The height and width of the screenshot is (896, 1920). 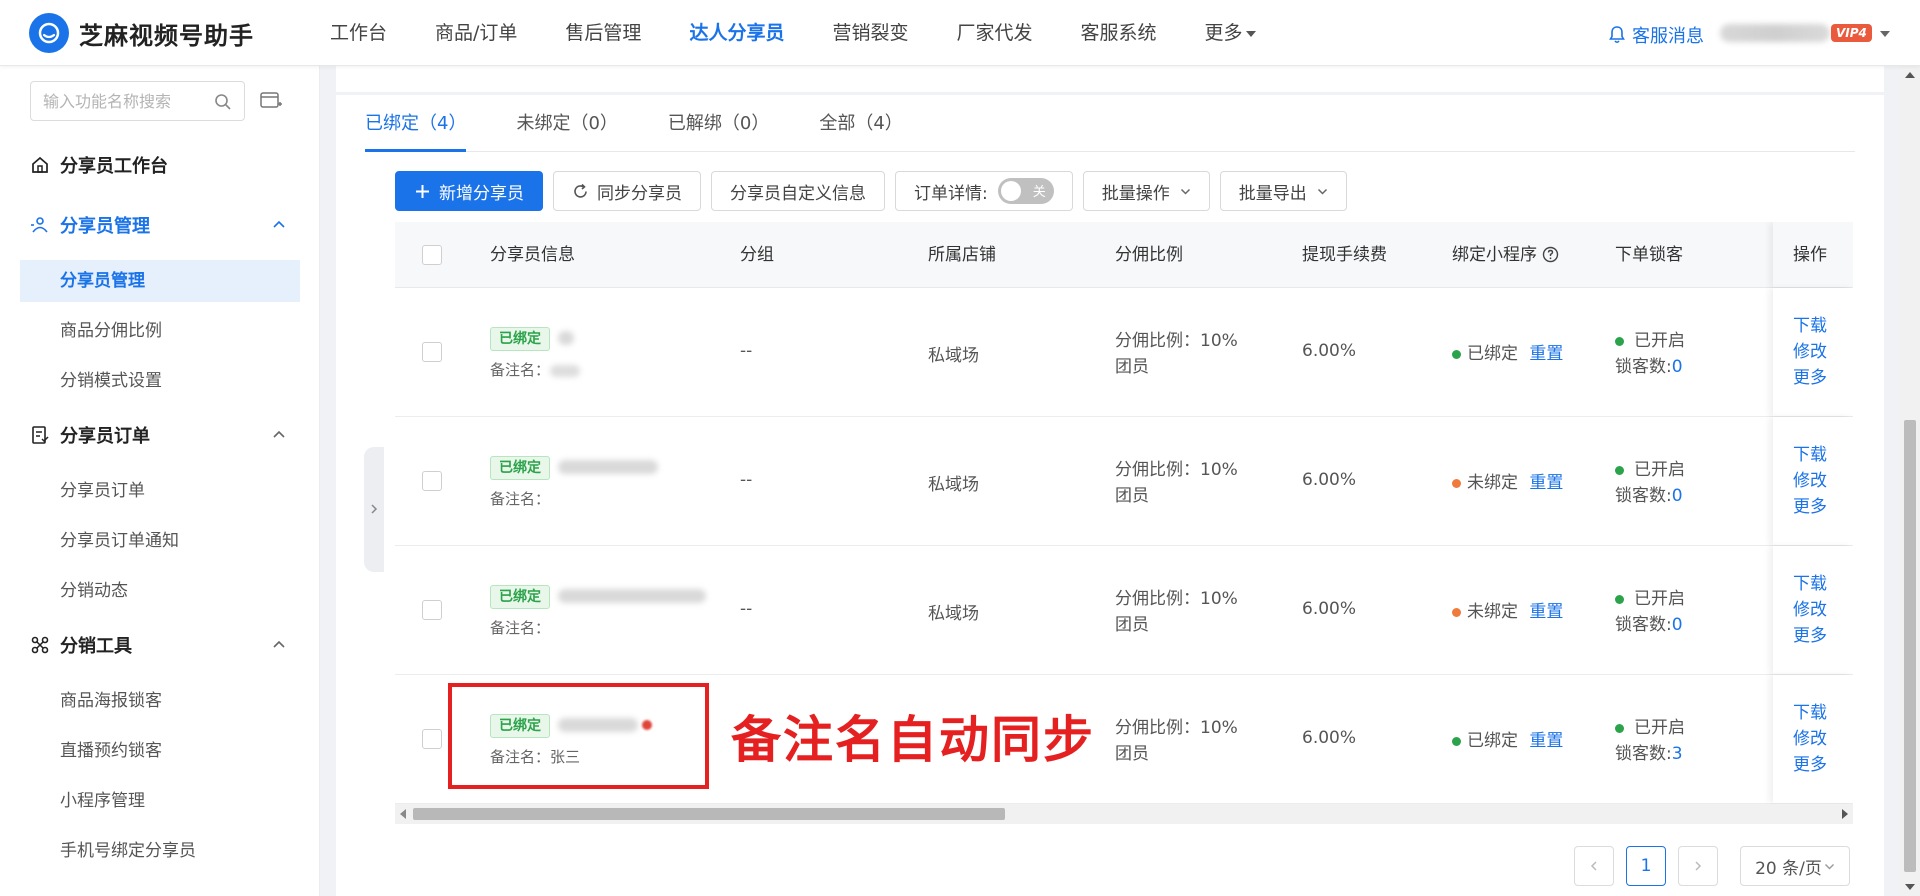 I want to click on shop-cell: 私域场, so click(x=953, y=614).